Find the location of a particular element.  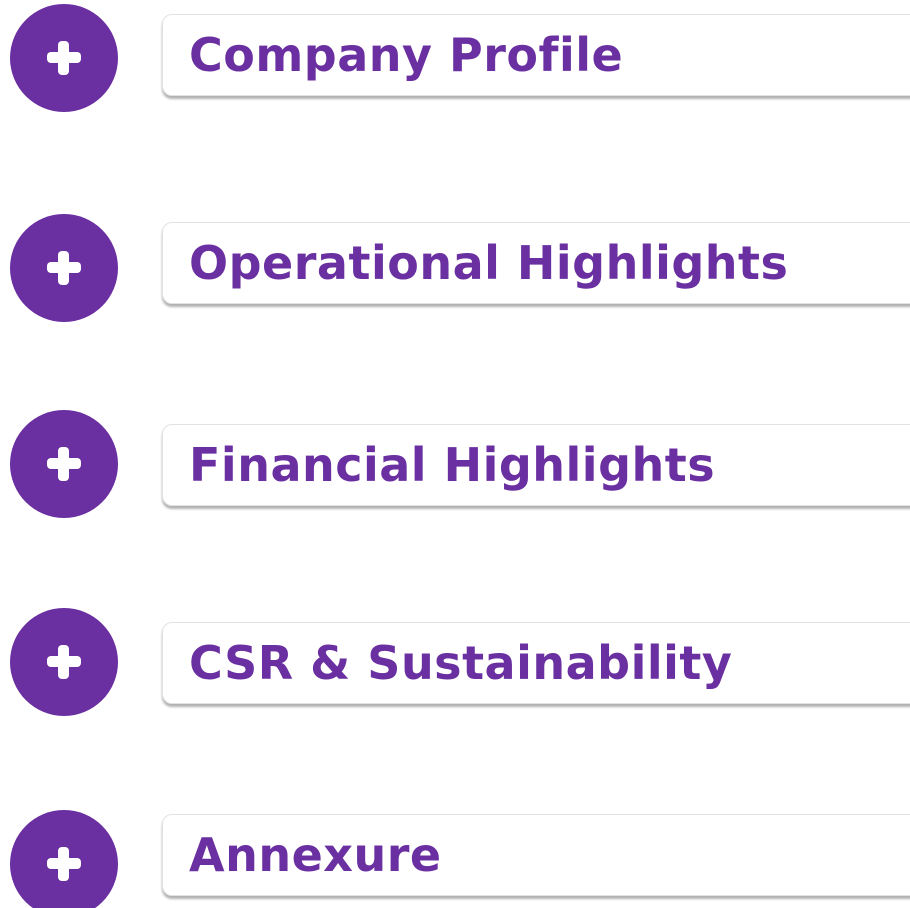

accordion-title: CSR & Sustainability is located at coordinates (461, 663).